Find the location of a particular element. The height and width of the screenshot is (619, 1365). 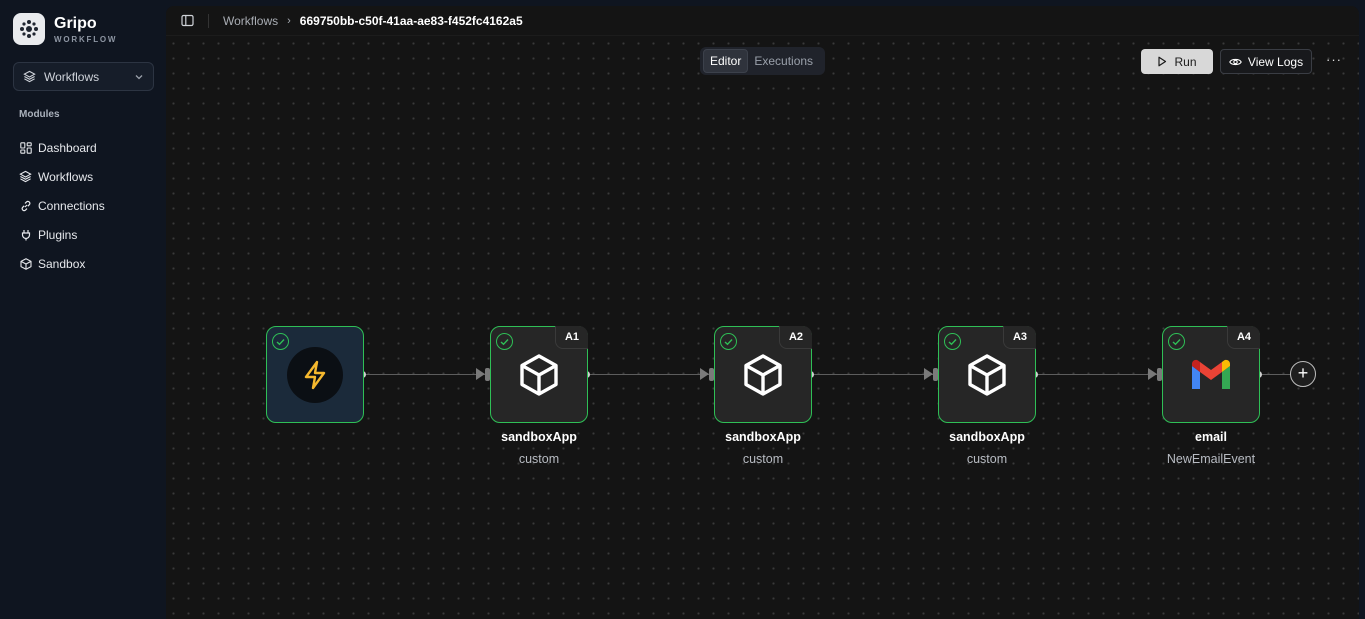

edge-trigger-a1 is located at coordinates (425, 374).